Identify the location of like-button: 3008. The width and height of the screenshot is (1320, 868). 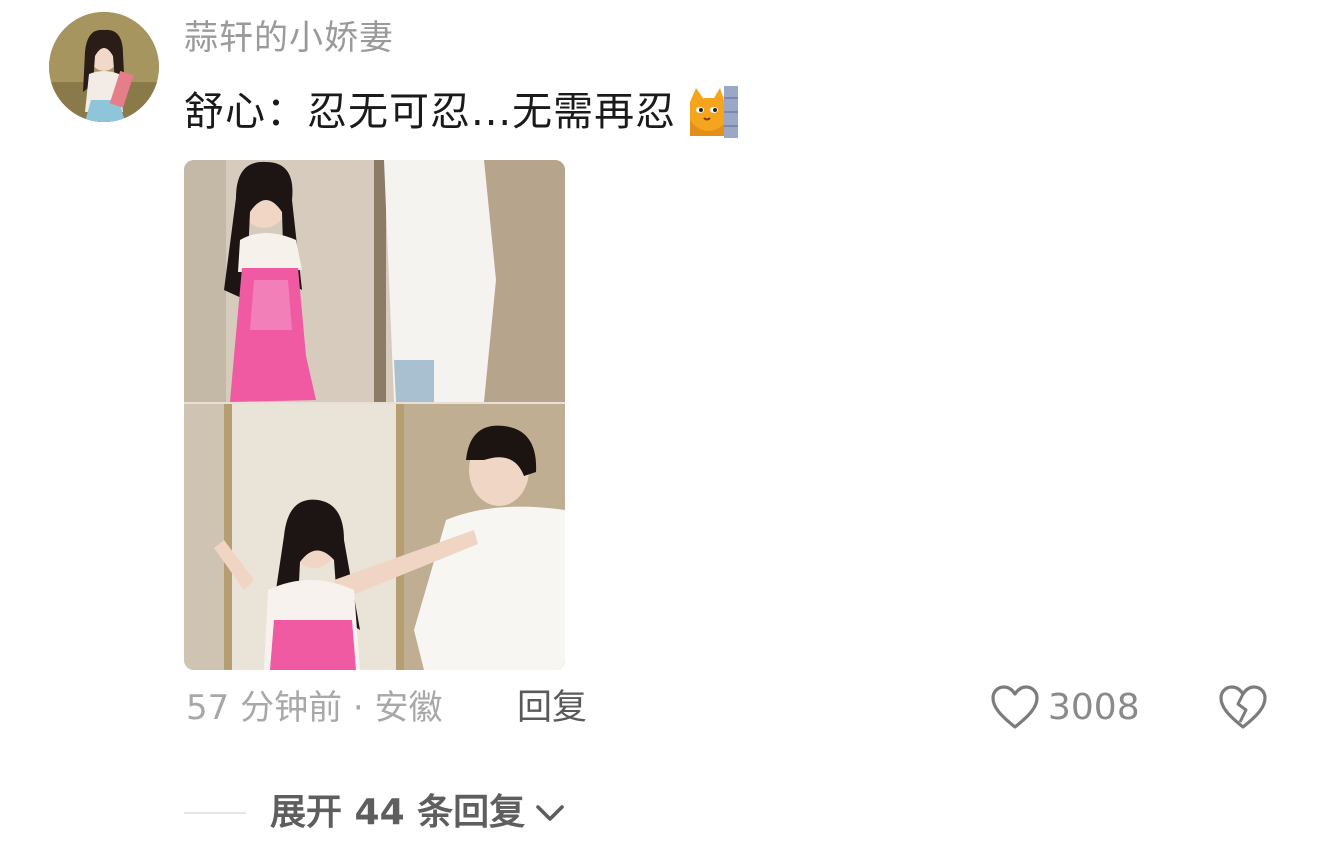
(1065, 708).